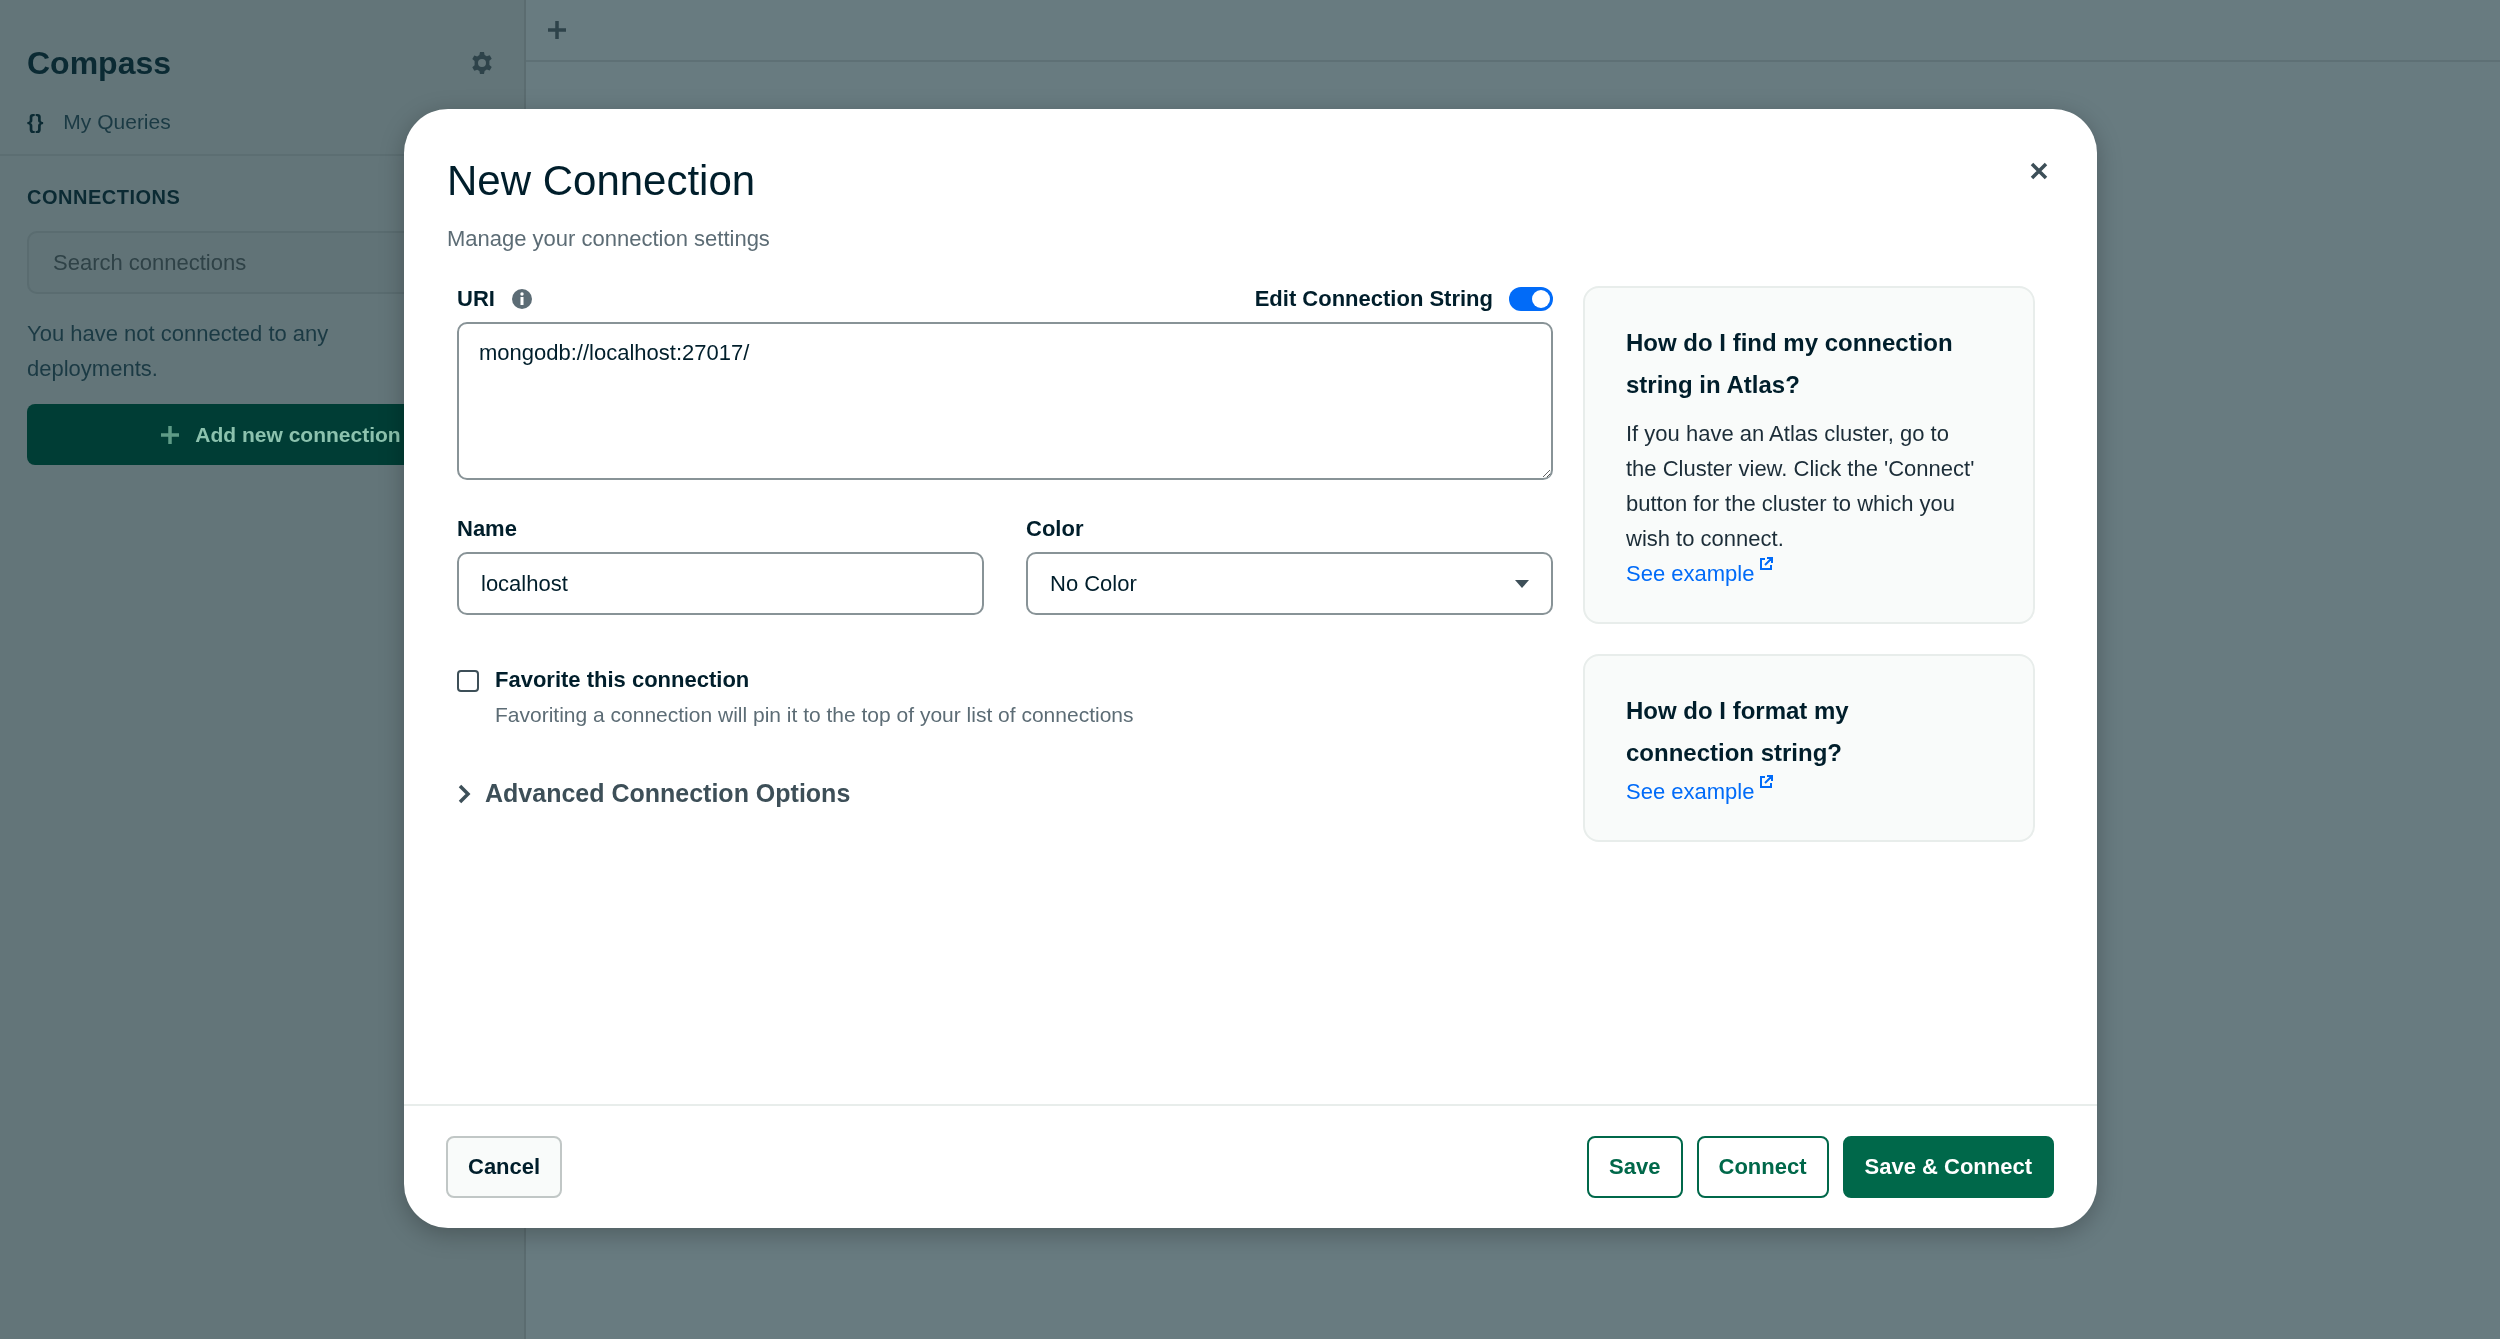 The height and width of the screenshot is (1339, 2500). Describe the element at coordinates (1948, 1167) in the screenshot. I see `primary-button: Save & Connect` at that location.